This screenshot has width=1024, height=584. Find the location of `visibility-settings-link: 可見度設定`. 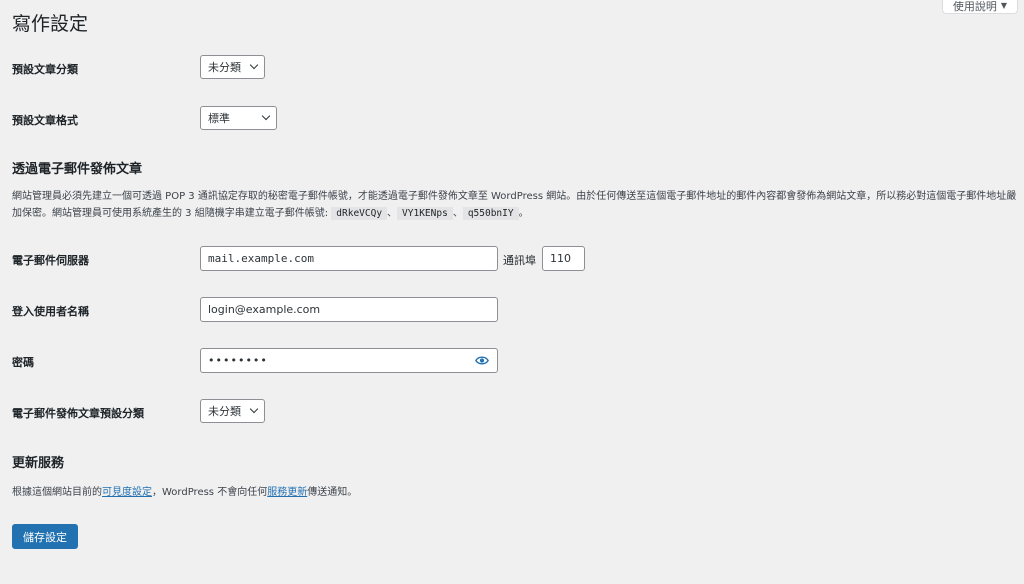

visibility-settings-link: 可見度設定 is located at coordinates (127, 492).